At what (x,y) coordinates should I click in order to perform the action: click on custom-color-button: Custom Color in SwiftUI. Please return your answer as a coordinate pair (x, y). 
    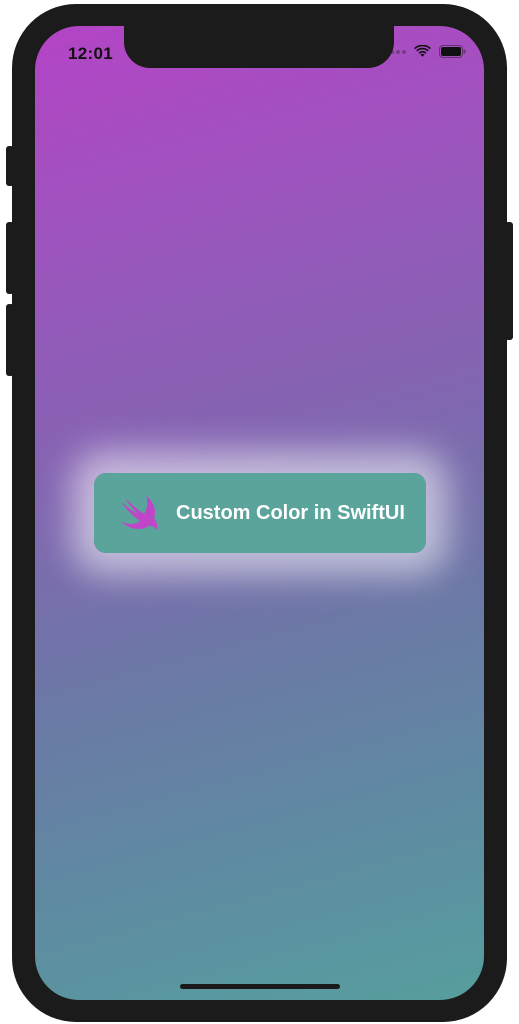
    Looking at the image, I should click on (260, 513).